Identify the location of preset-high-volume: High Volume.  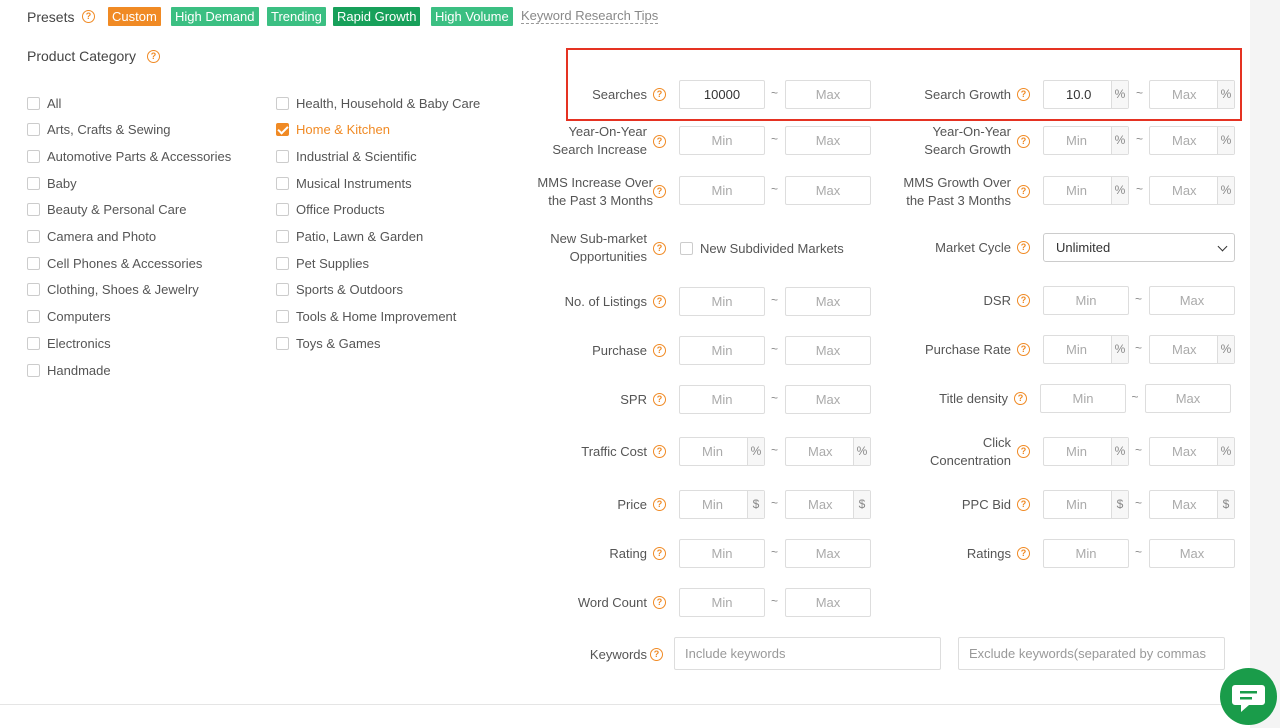
(472, 16).